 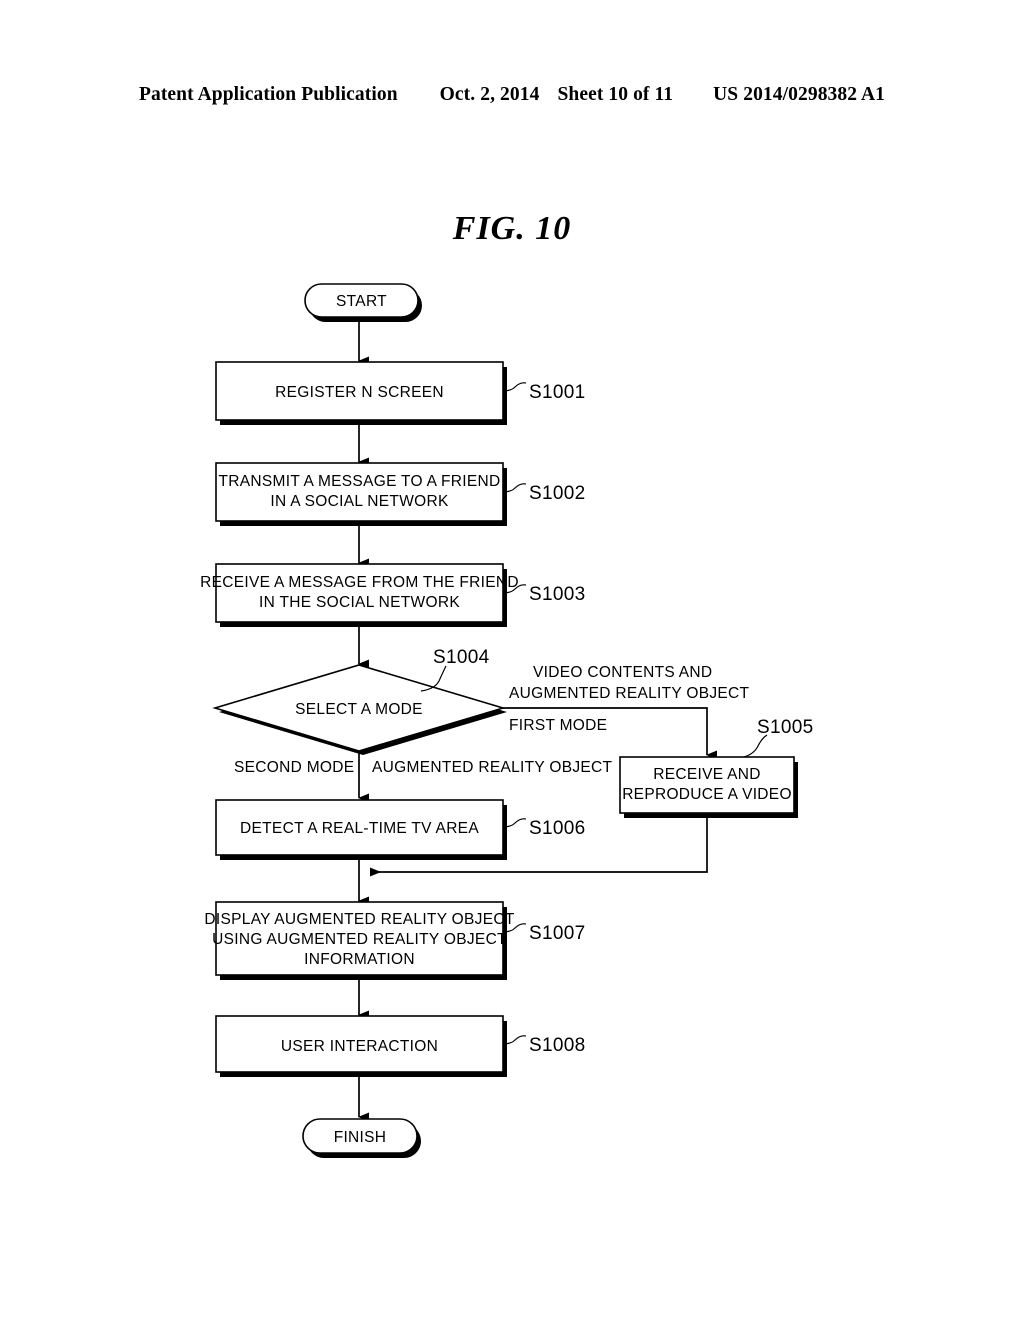 I want to click on node-s1008-label: USER INTERACTION, so click(x=359, y=1046).